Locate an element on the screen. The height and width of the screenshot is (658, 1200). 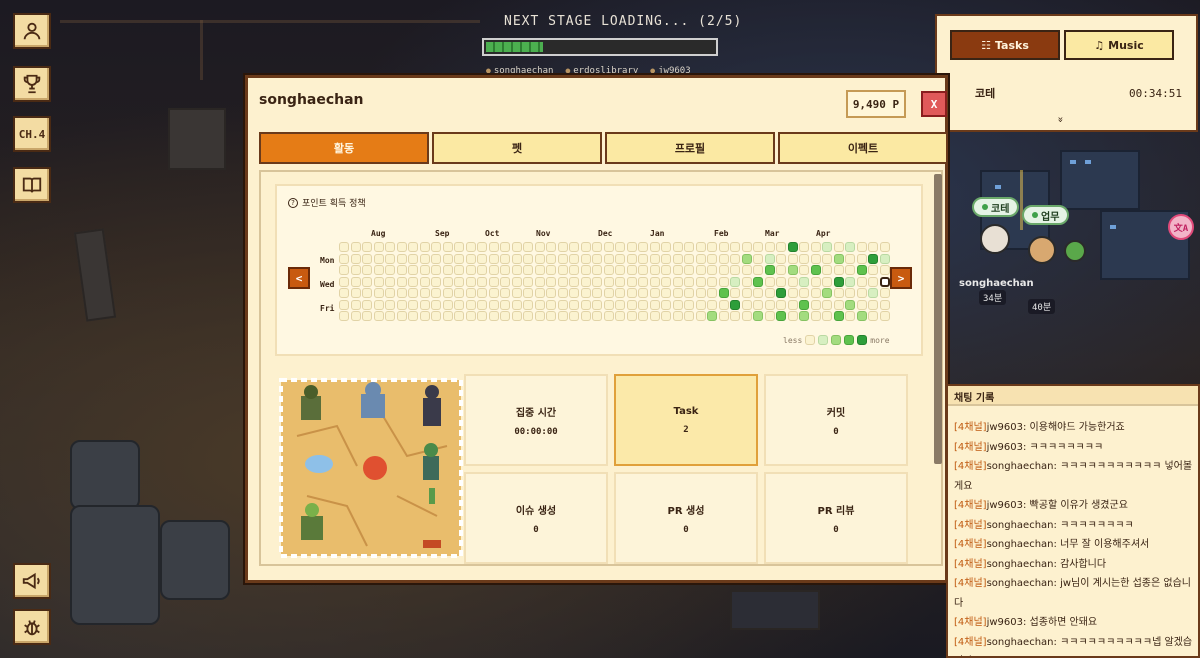
tab-music: ♫ Music is located at coordinates (1119, 45).